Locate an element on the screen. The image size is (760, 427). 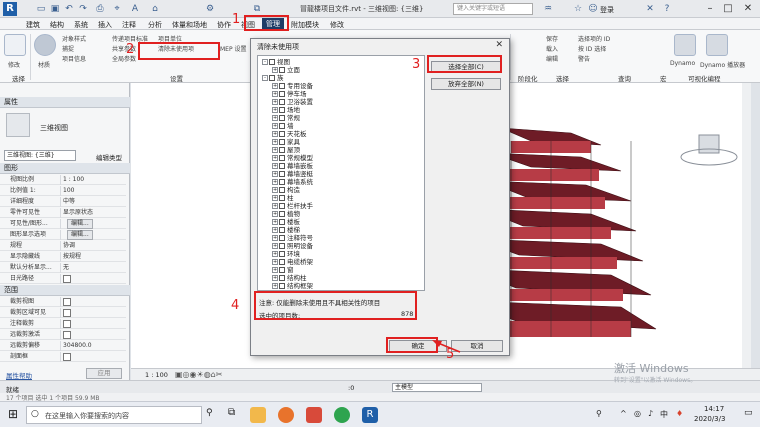
open-icon: ▭ is located at coordinates (41, 9).